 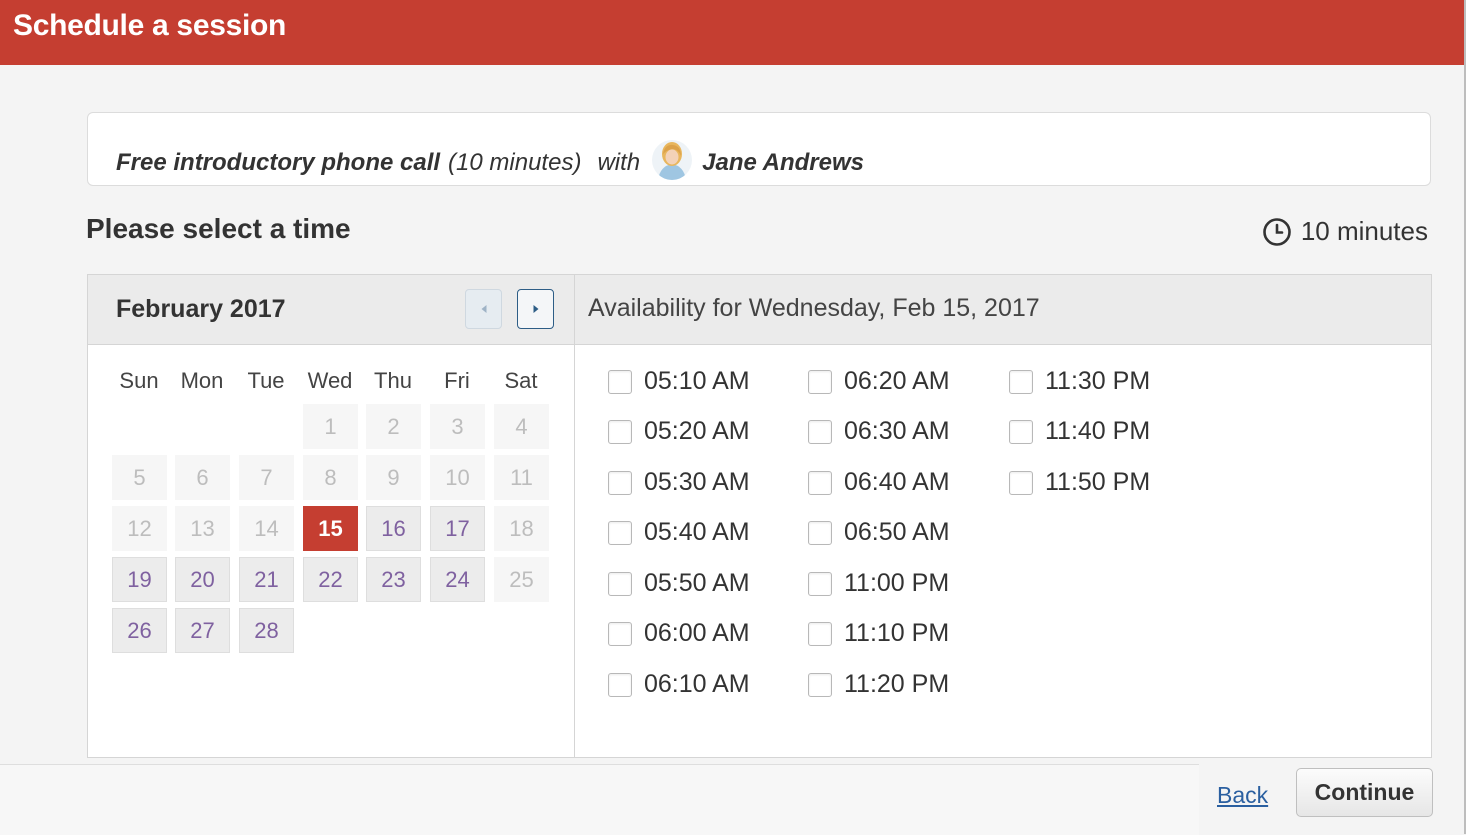 I want to click on time-slot: 11:00 PM, so click(x=878, y=583).